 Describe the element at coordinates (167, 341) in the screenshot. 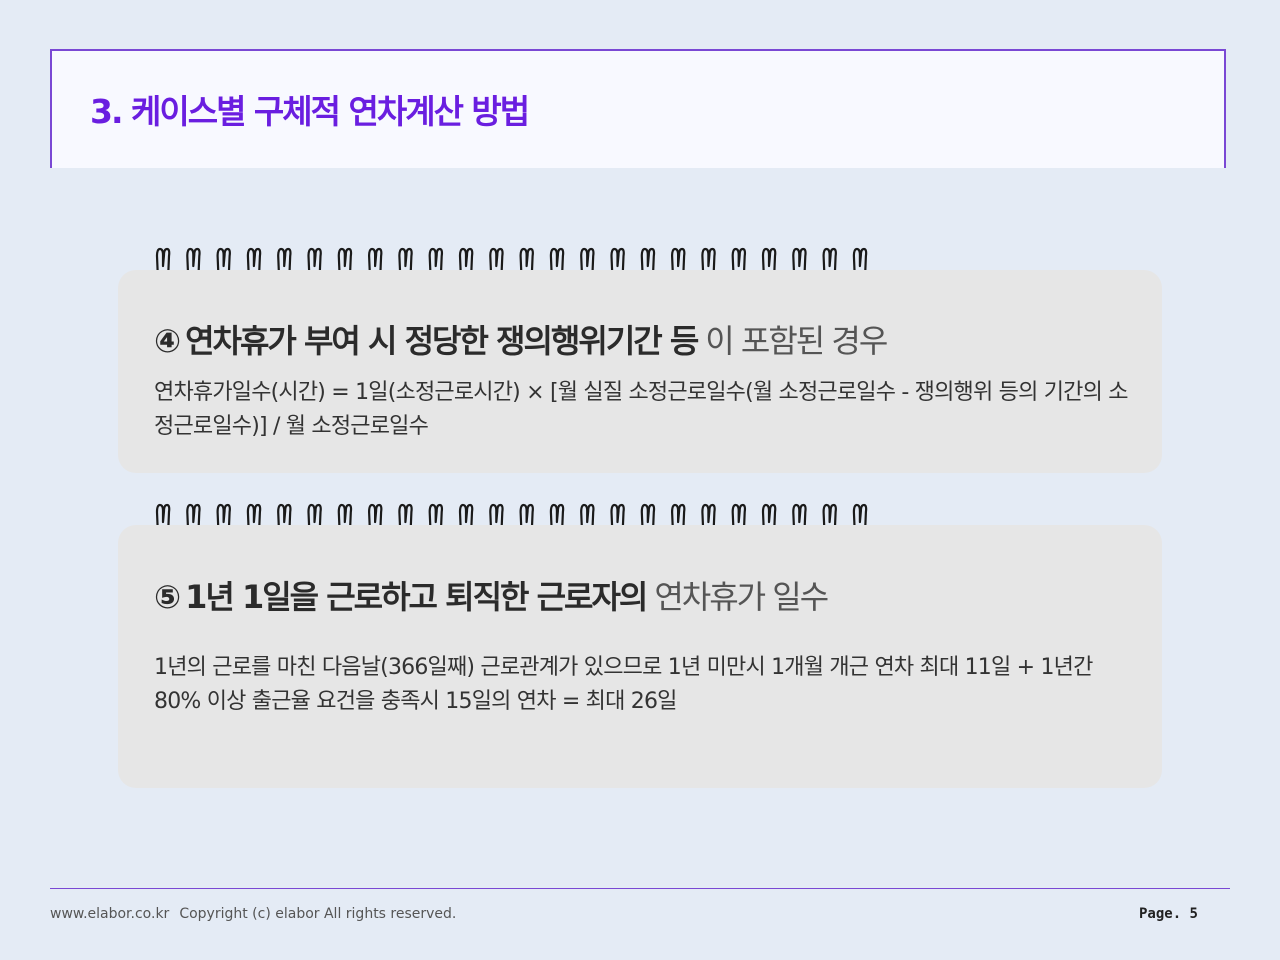

I see `case-number: ④` at that location.